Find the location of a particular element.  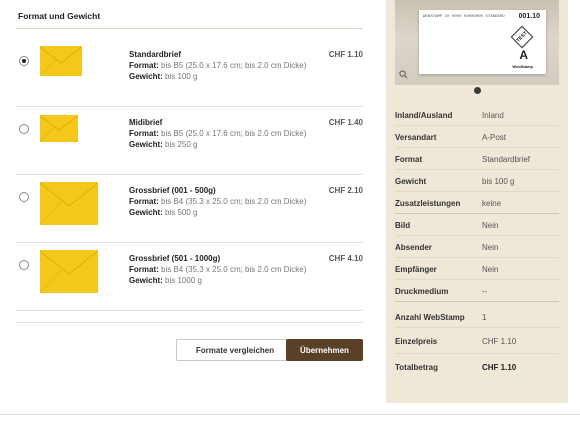

summary-row: Einzelpreis CHF 1.10 is located at coordinates (477, 341).